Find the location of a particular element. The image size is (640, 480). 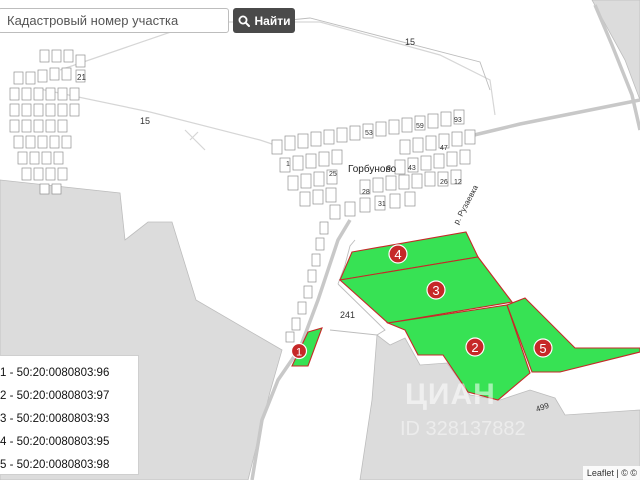

marker-1: 1 is located at coordinates (299, 351).